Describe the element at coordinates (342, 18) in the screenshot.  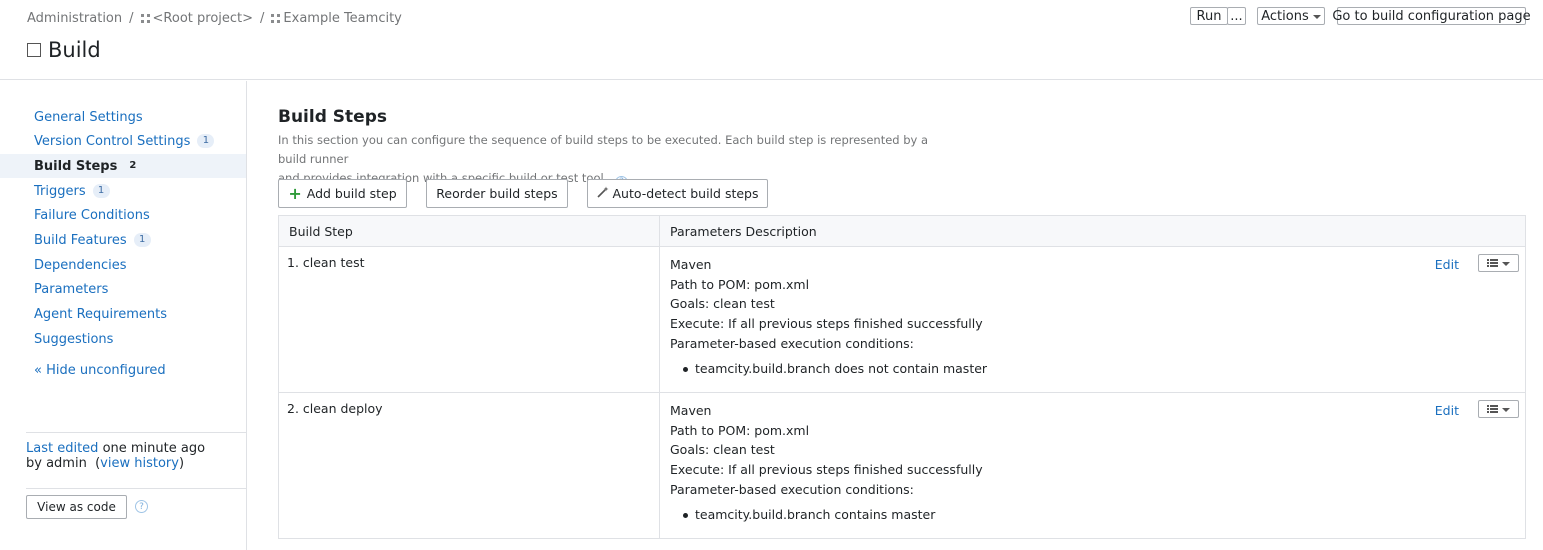
I see `breadcrumb-project: Example Teamcity` at that location.